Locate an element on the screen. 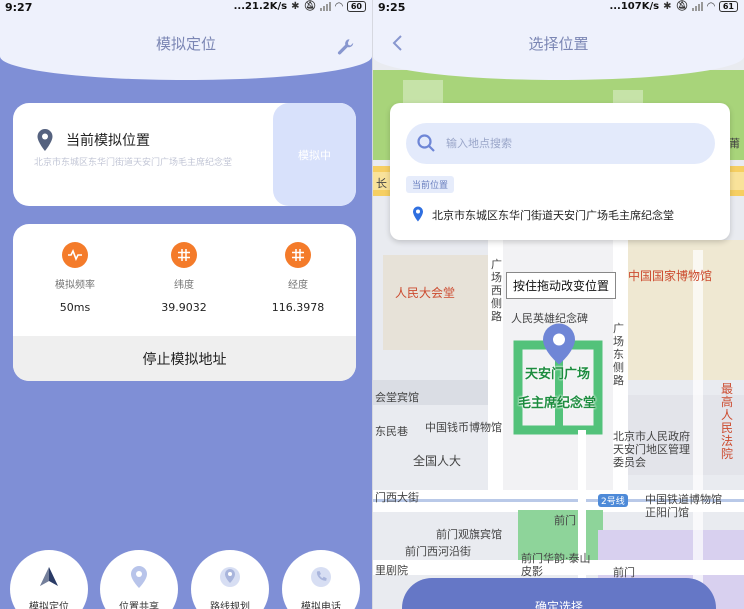 The height and width of the screenshot is (609, 744). map-label: 前门西河沿街 is located at coordinates (438, 551).